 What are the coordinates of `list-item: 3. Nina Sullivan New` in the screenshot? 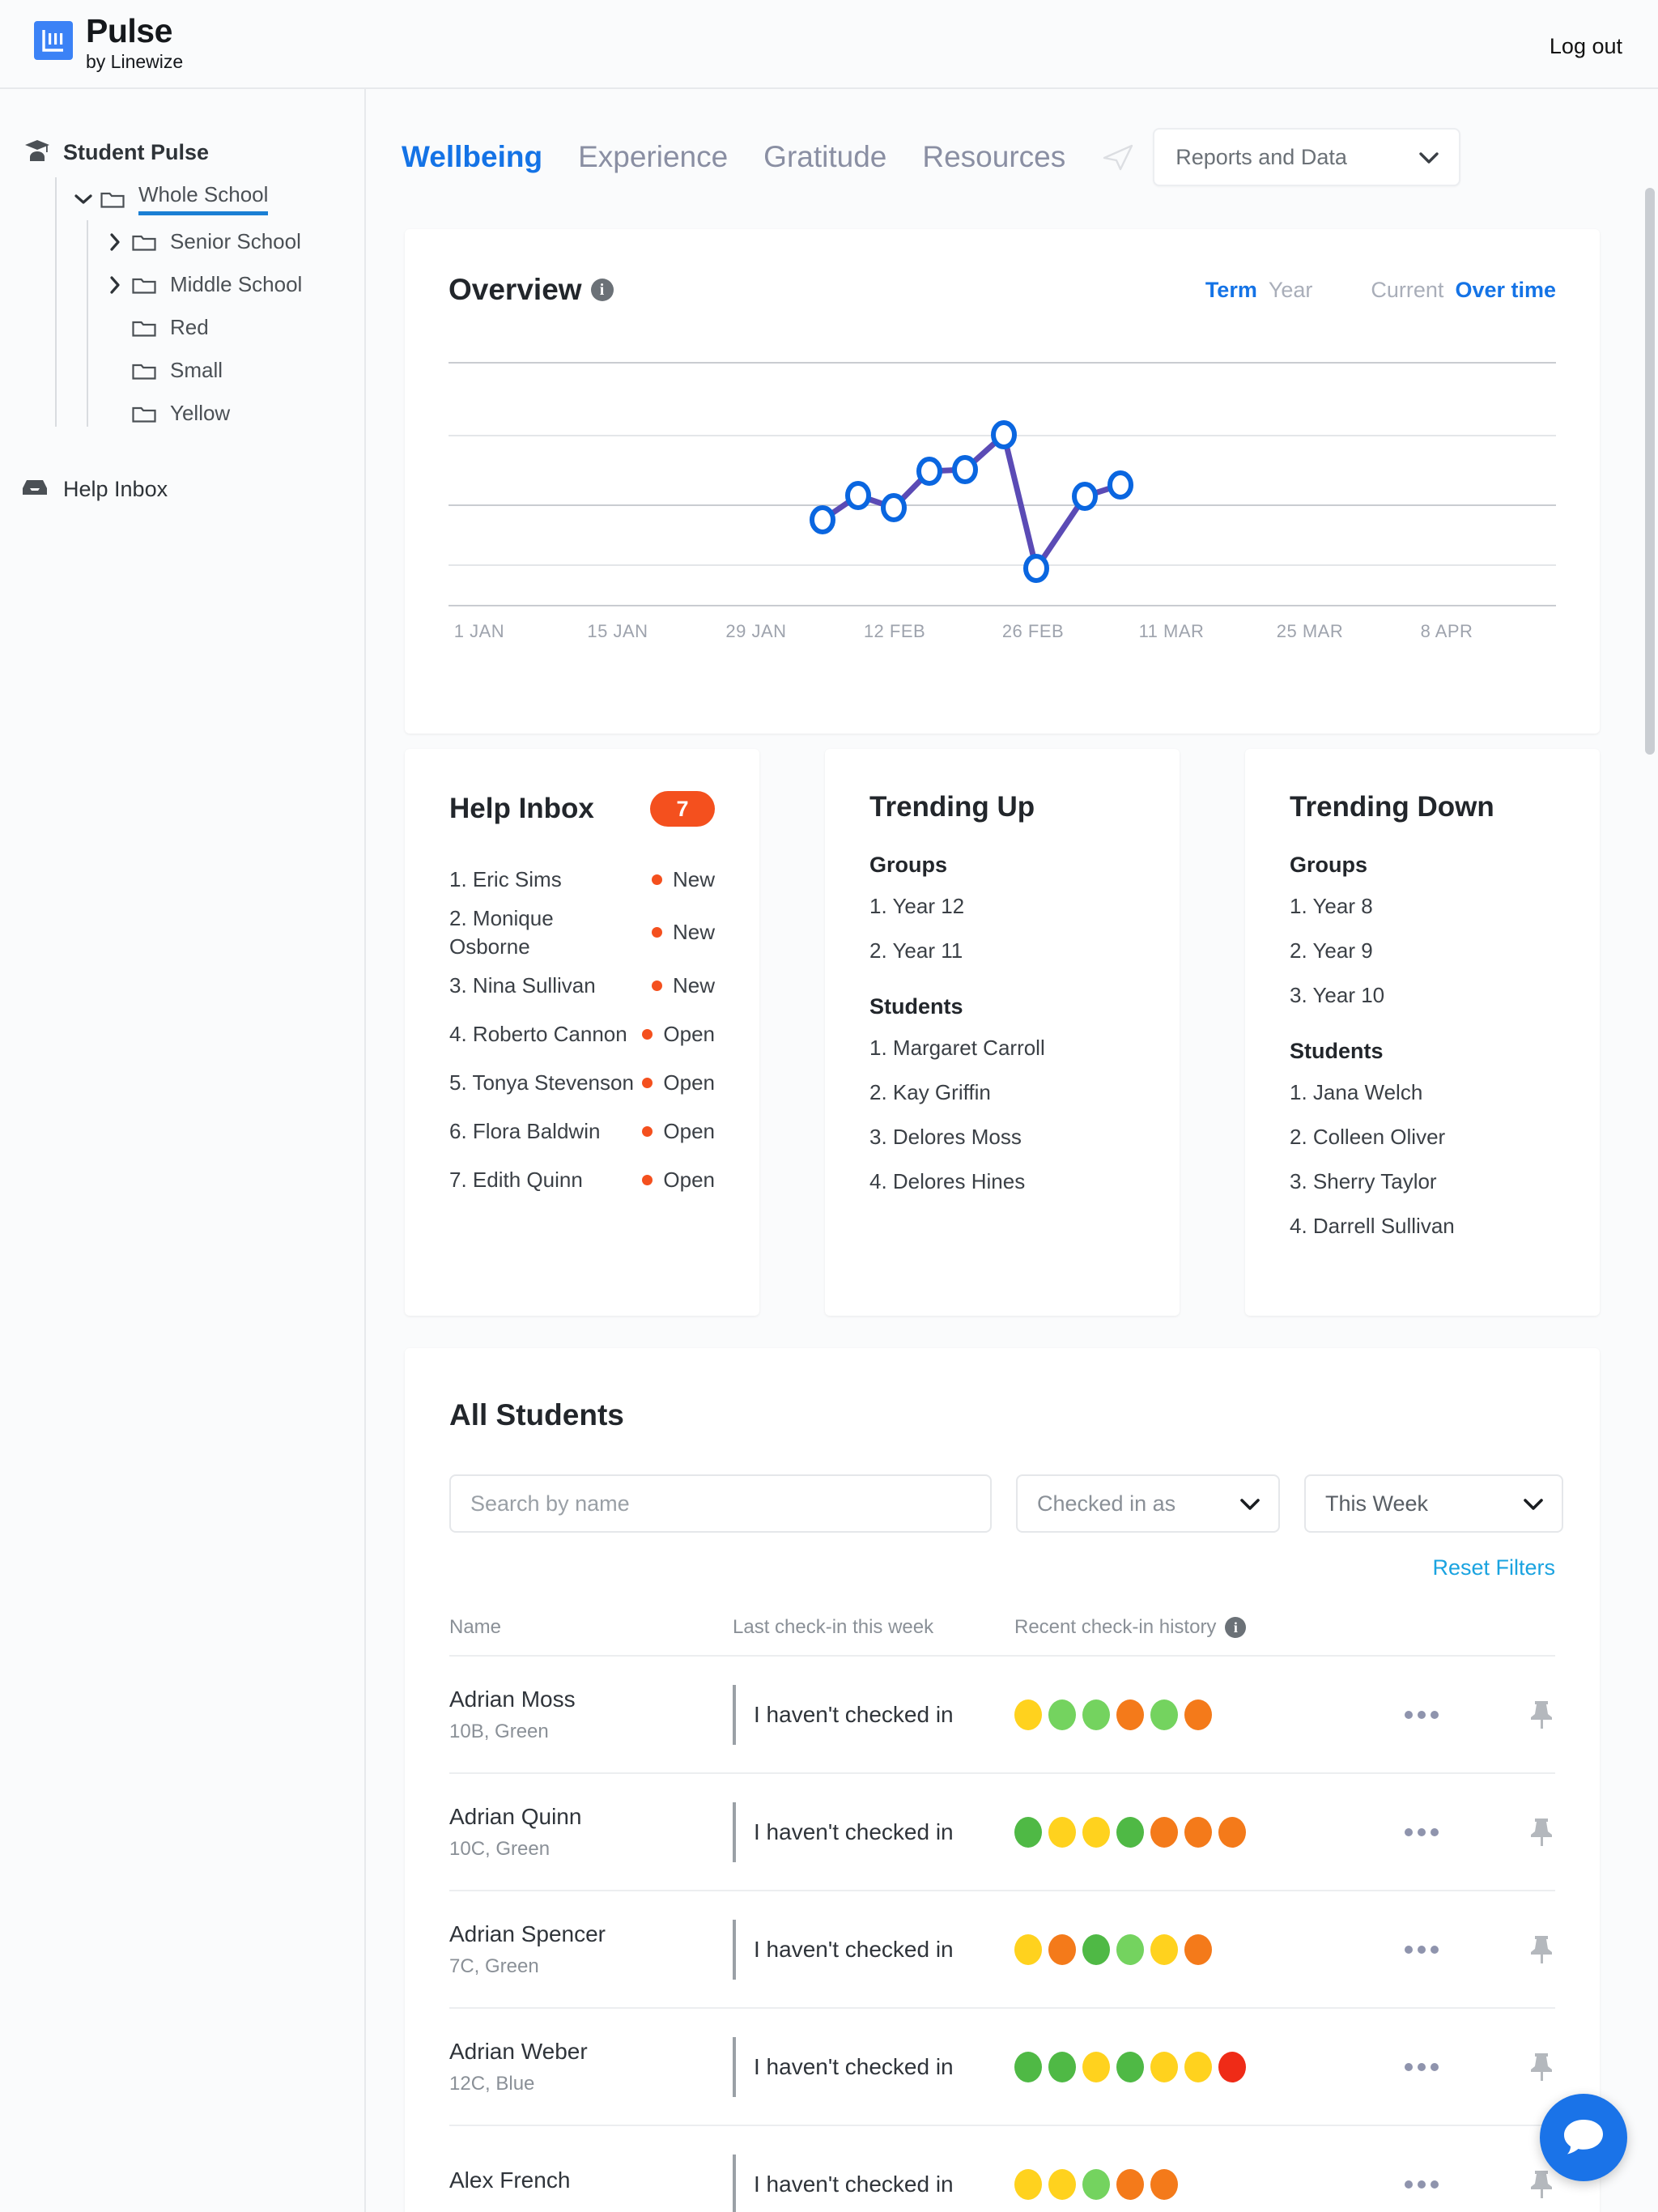 It's located at (582, 986).